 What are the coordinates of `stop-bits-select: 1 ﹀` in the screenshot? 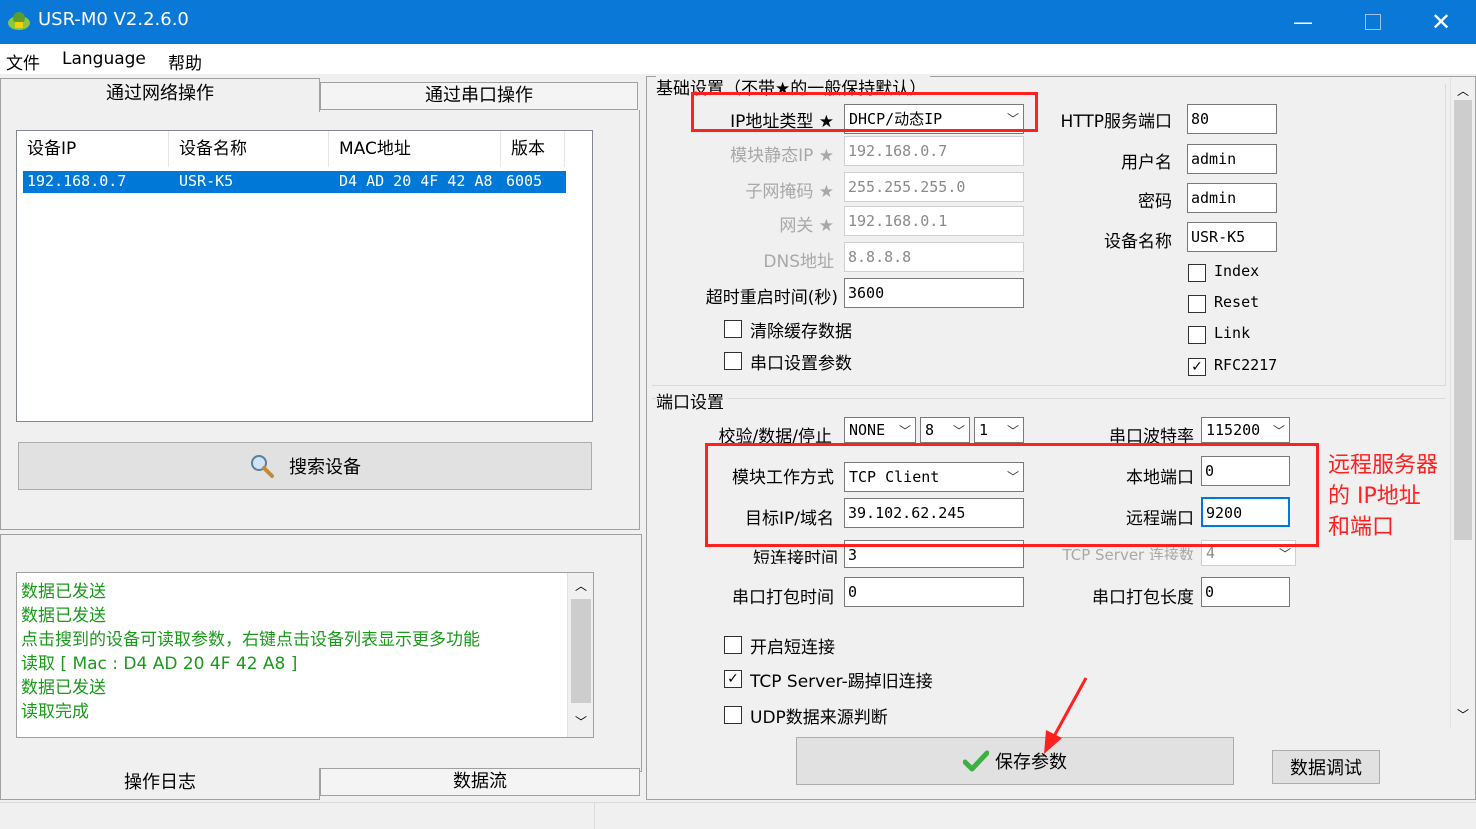 It's located at (999, 430).